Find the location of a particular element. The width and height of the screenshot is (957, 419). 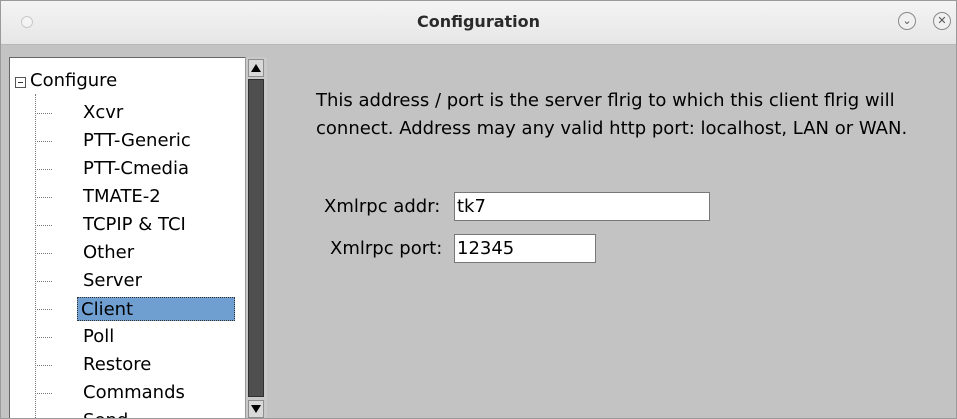

tree-item-commands: Commands is located at coordinates (137, 393).